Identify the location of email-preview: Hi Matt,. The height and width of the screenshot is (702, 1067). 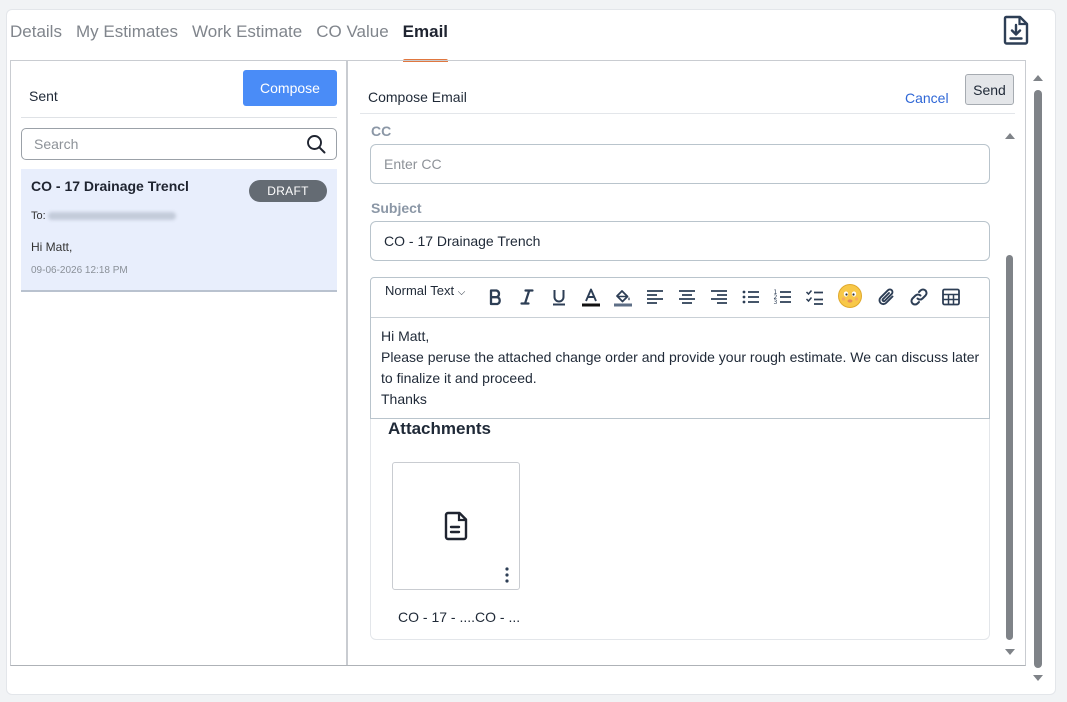
(52, 247).